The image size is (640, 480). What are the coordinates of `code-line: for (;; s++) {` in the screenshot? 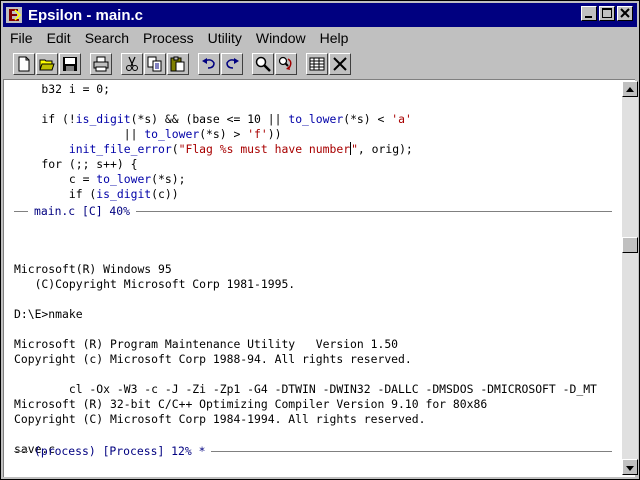 It's located at (75, 164).